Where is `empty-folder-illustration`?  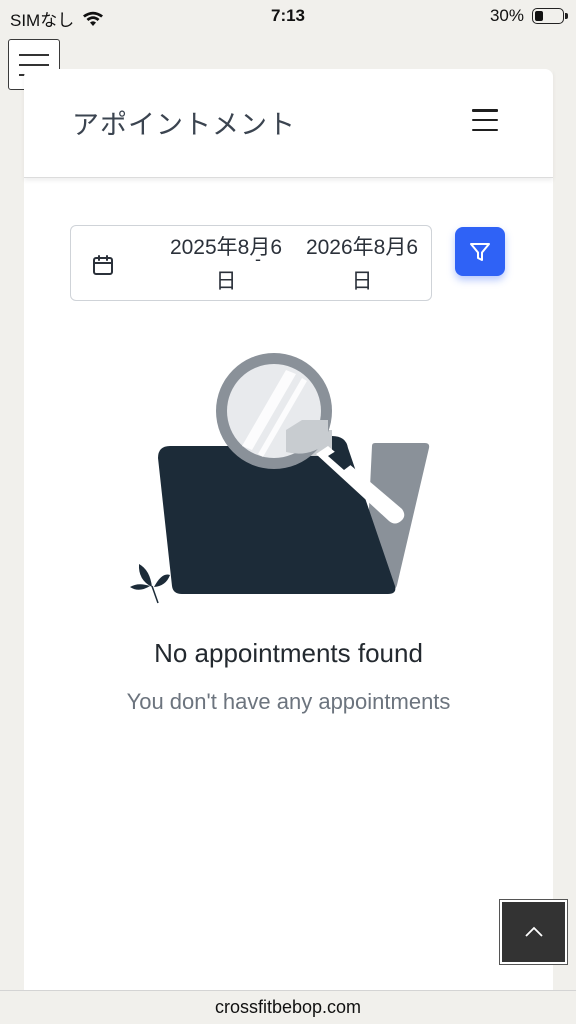
empty-folder-illustration is located at coordinates (280, 478).